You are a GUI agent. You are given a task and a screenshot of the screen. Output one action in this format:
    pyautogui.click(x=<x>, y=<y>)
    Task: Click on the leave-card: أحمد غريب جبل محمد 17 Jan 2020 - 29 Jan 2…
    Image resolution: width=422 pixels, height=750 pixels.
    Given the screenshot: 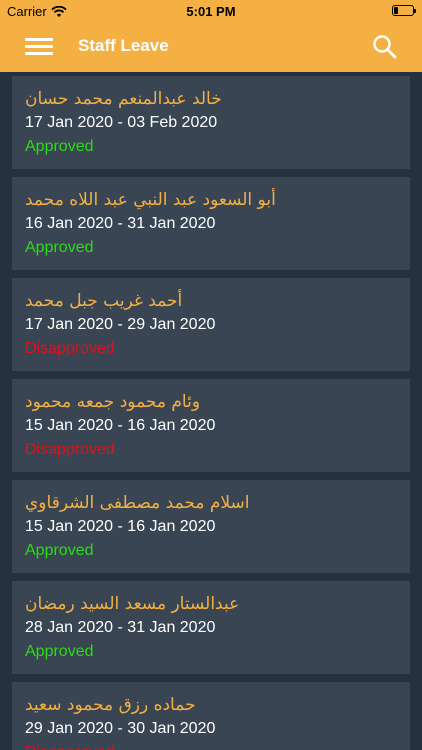 What is the action you would take?
    pyautogui.click(x=211, y=324)
    